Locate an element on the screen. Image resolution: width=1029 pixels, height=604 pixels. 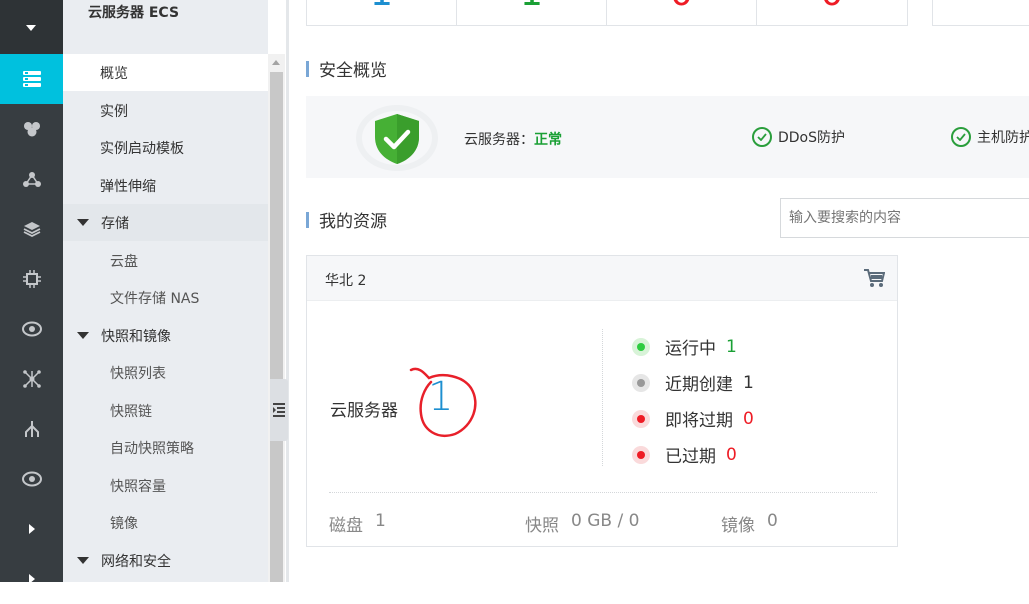
sidebar-item-snapshot-list: 快照列表 is located at coordinates (165, 372).